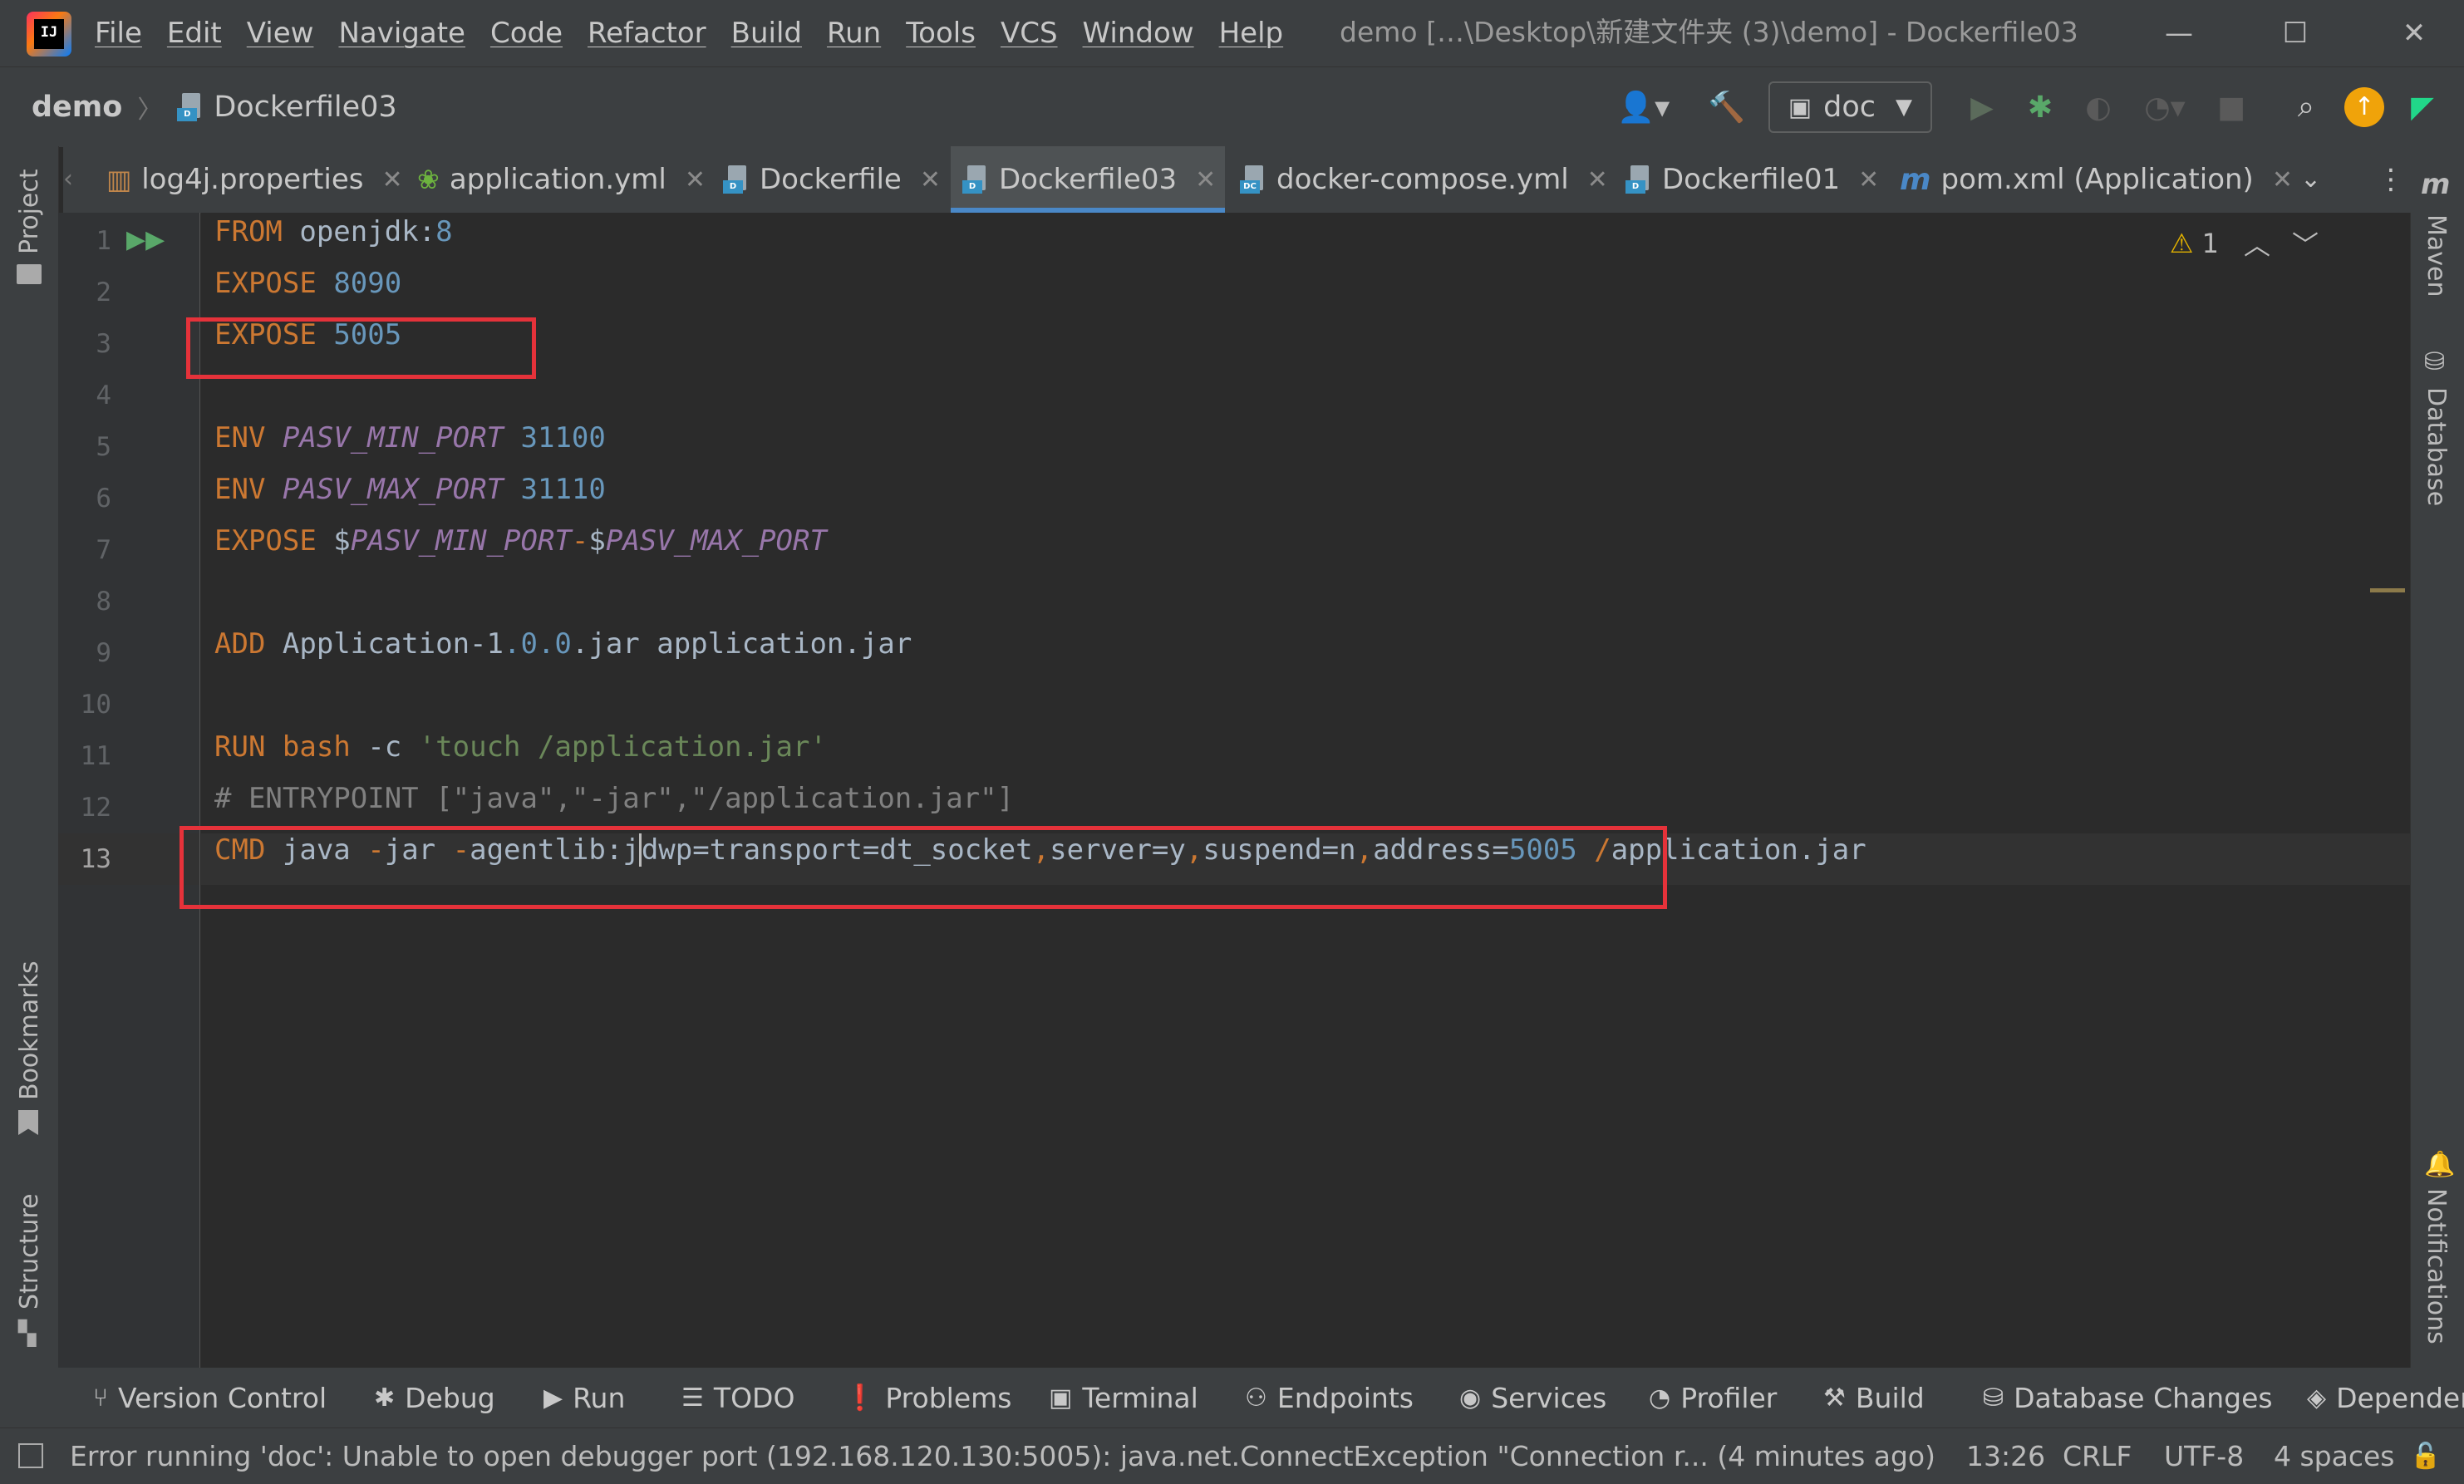 The width and height of the screenshot is (2464, 1484). I want to click on warnings-indicator: ⚠ 1 ︿ ﹀, so click(2244, 243).